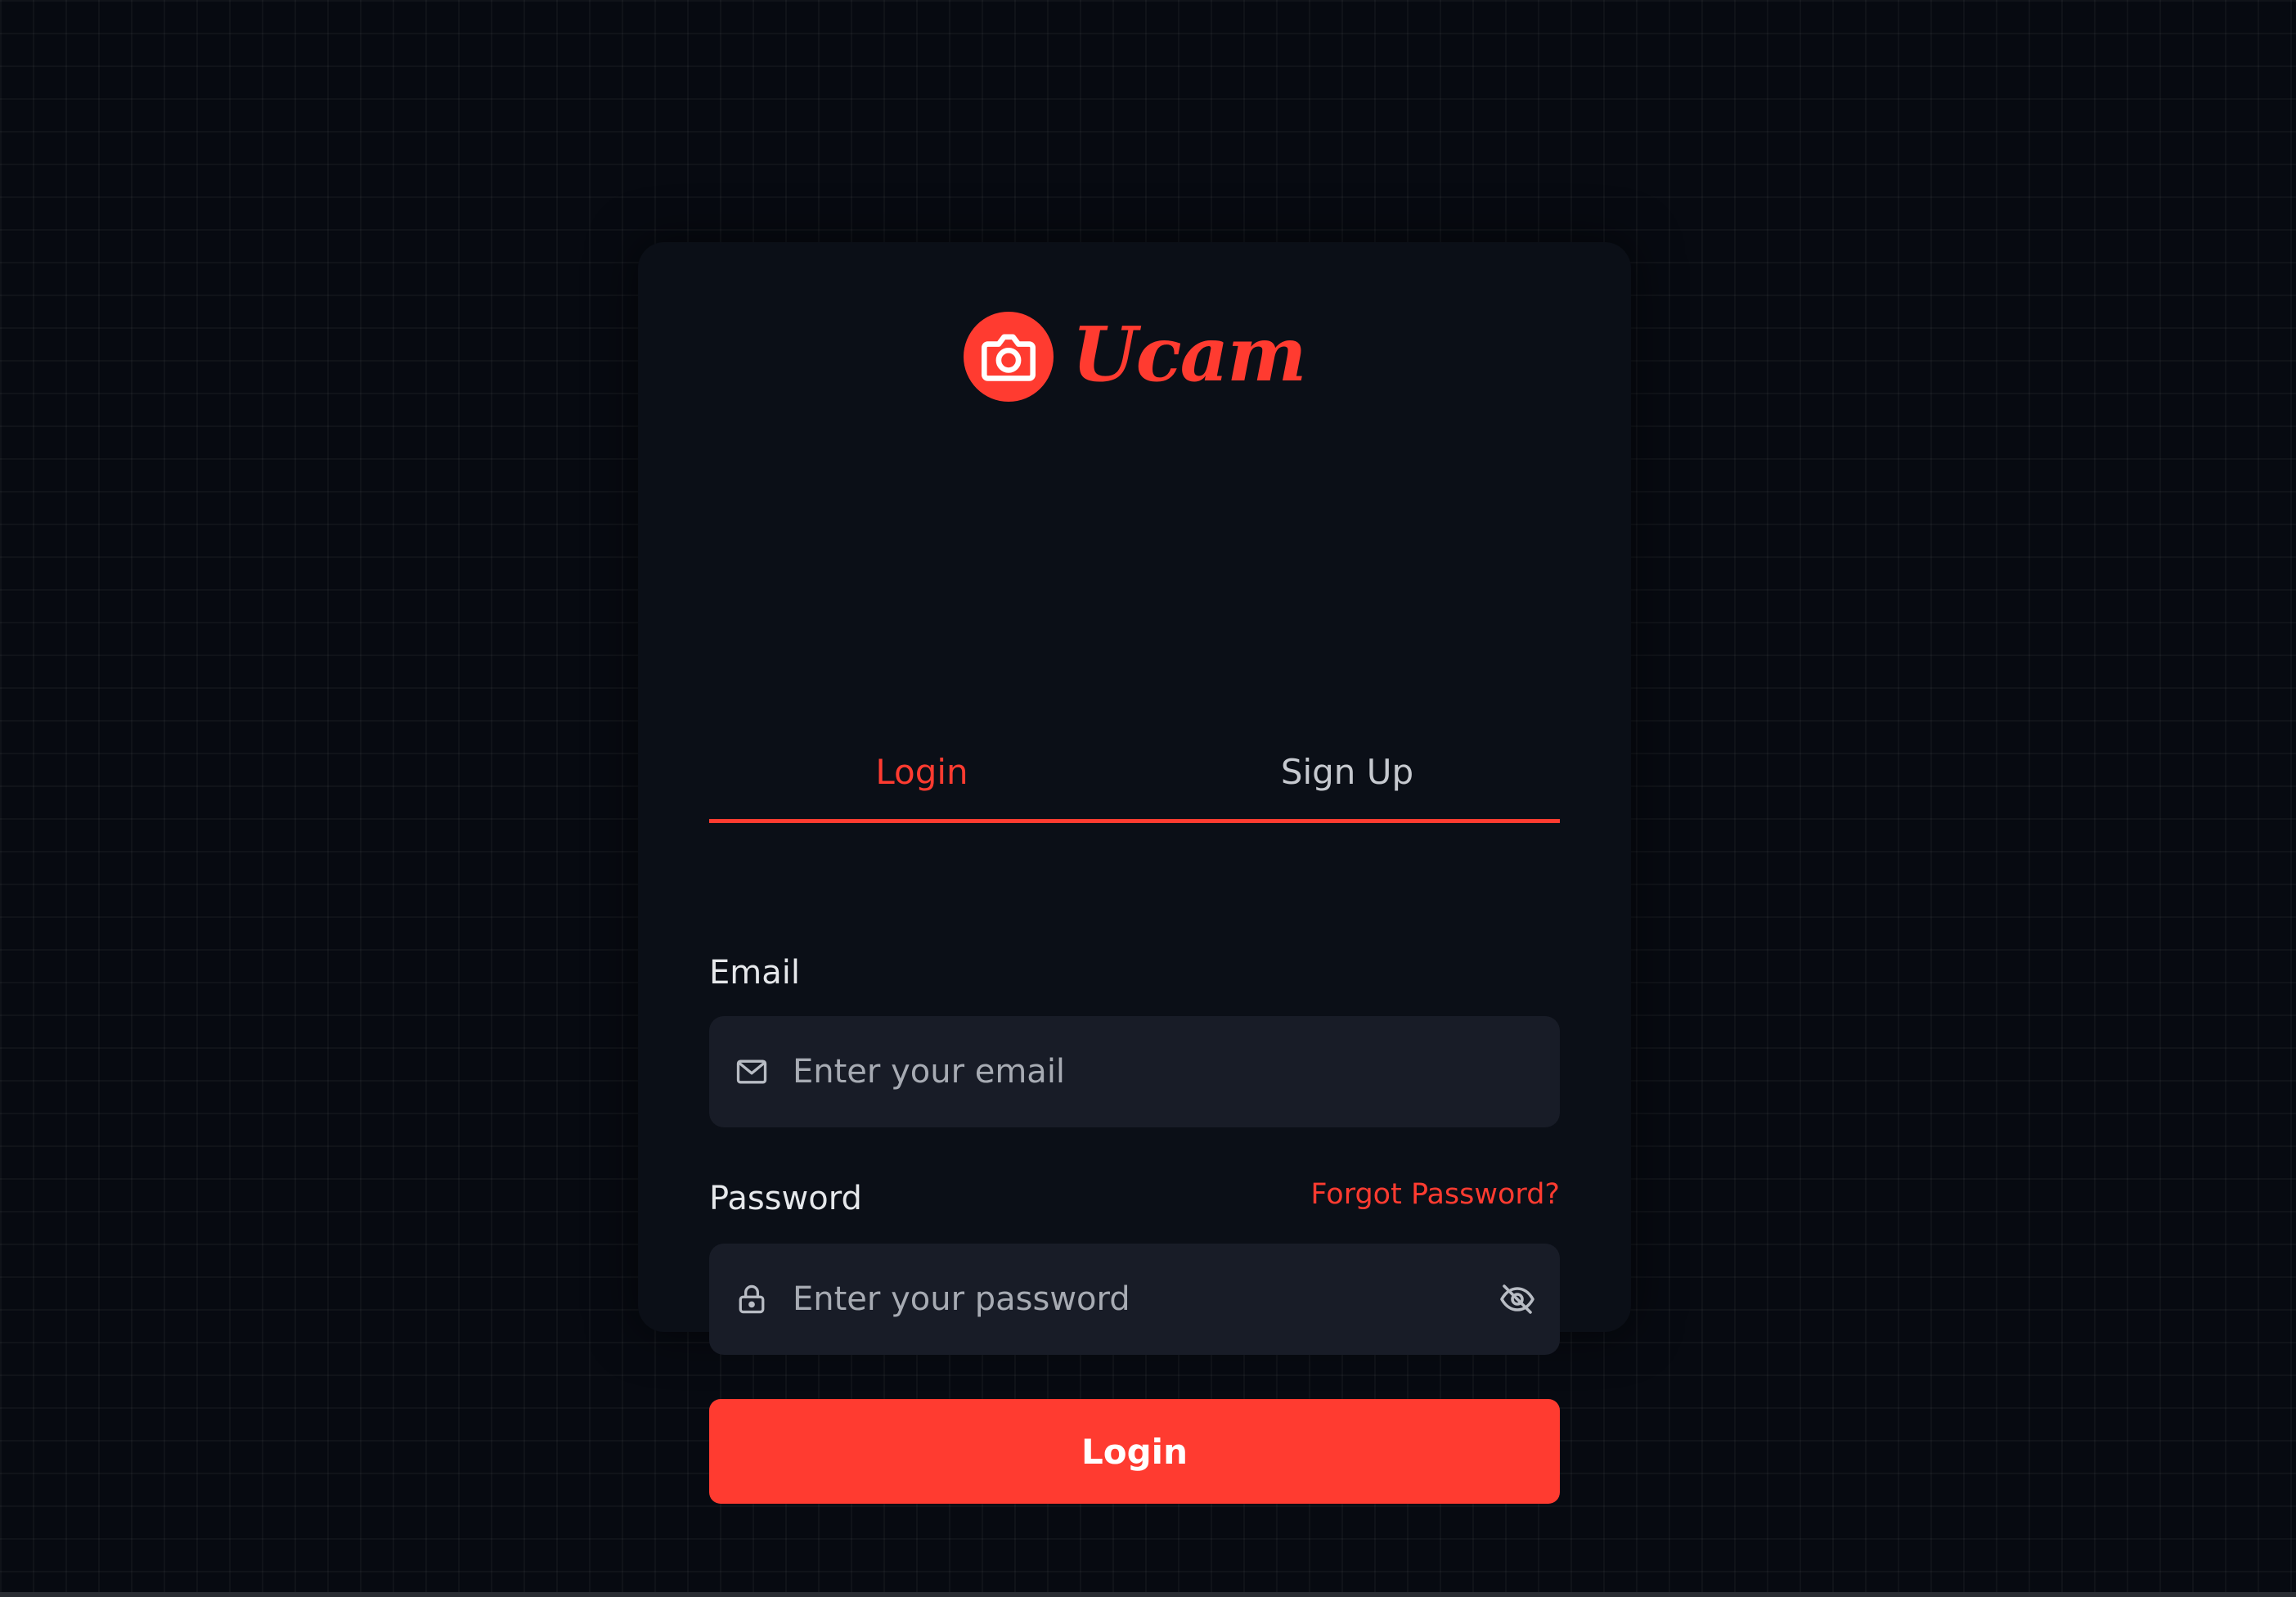  Describe the element at coordinates (922, 776) in the screenshot. I see `tab-login: Login` at that location.